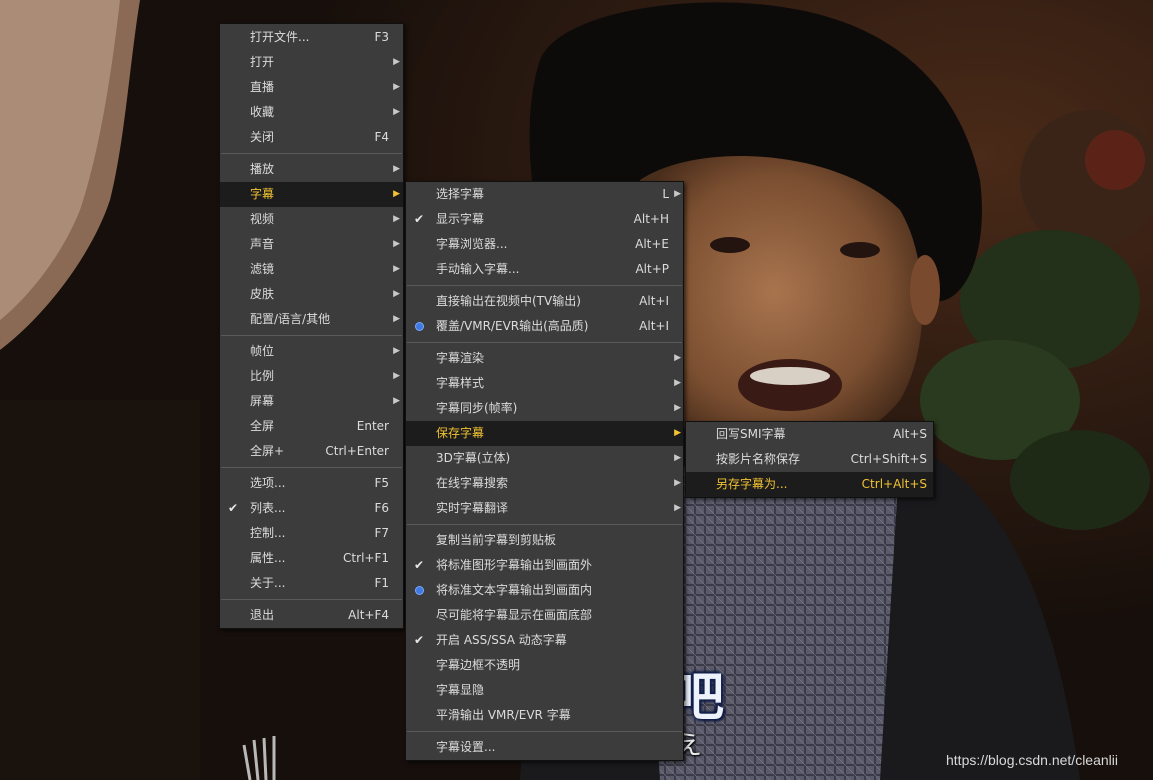  What do you see at coordinates (311, 426) in the screenshot?
I see `main-menu-item-15: 全屏 Enter` at bounding box center [311, 426].